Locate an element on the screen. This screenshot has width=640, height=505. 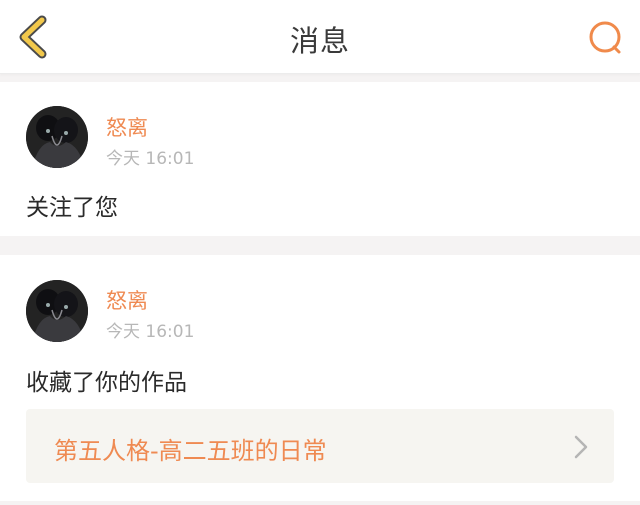
search-icon is located at coordinates (605, 37).